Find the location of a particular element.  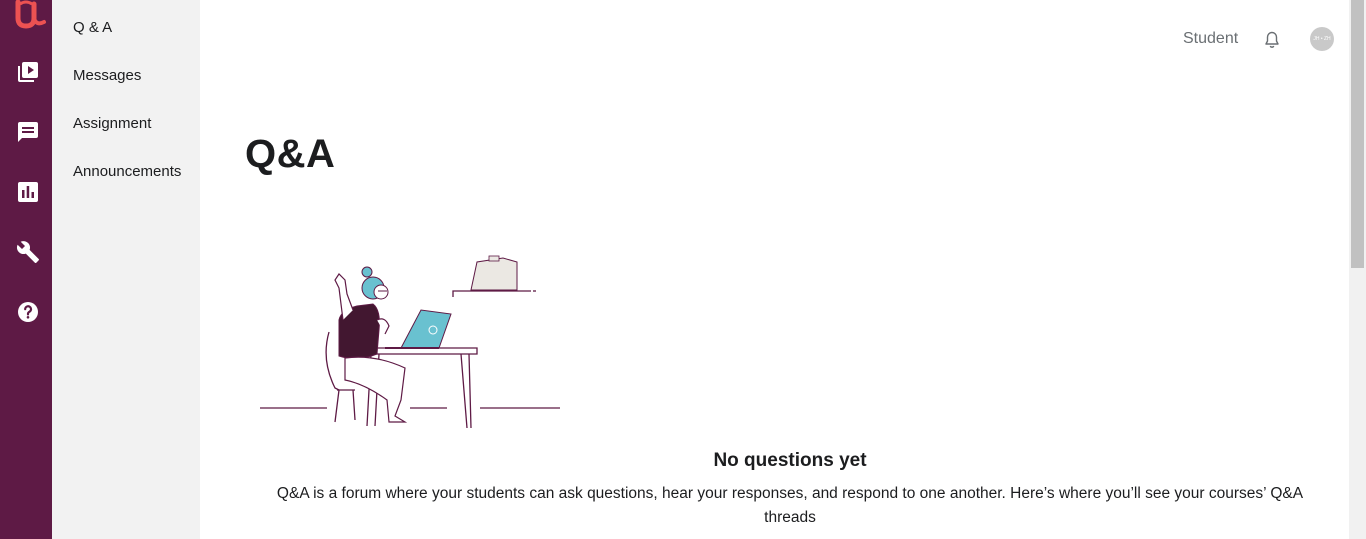

communication-subnav: Q & A Messages Assignment Announcements is located at coordinates (126, 269).